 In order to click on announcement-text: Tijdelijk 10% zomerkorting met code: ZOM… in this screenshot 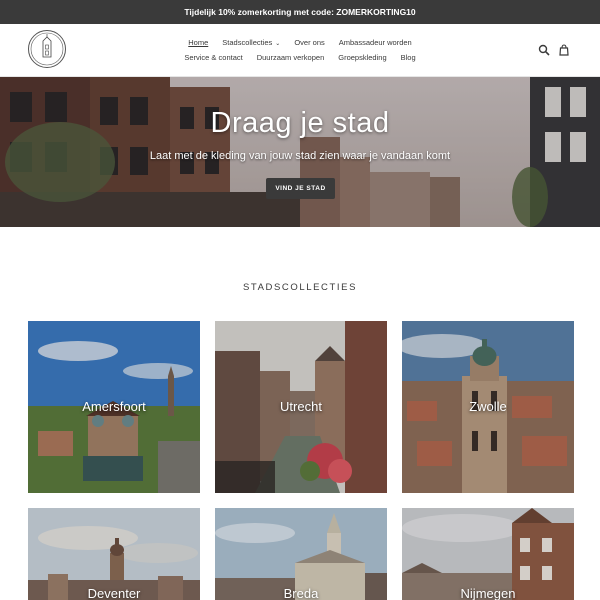, I will do `click(300, 12)`.